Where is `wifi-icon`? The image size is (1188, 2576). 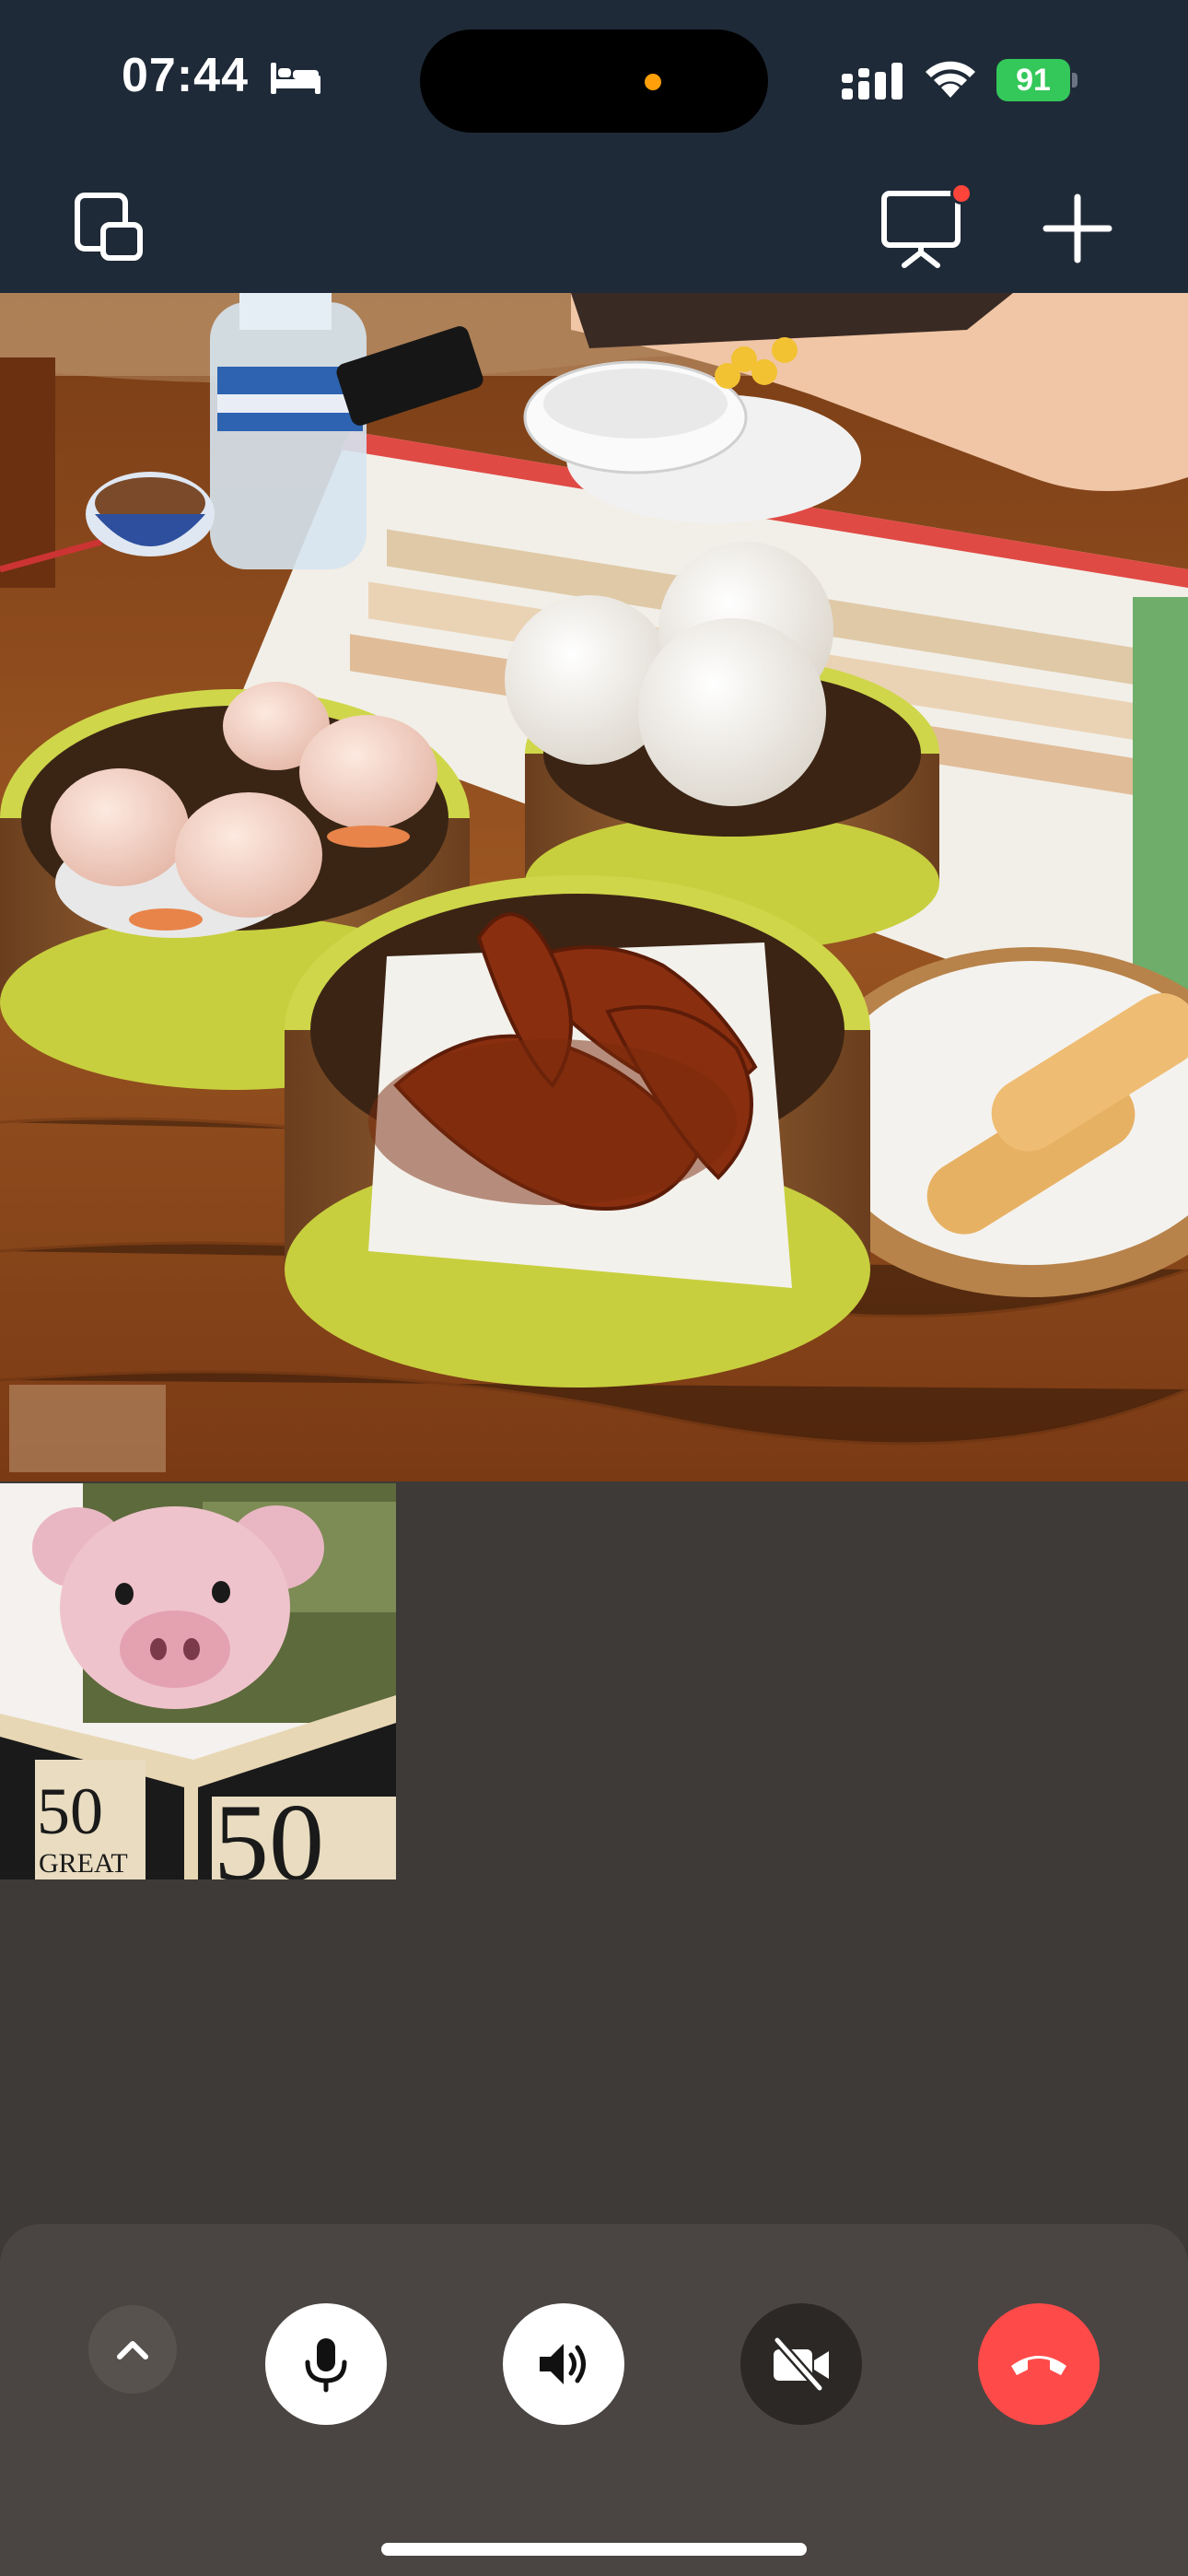
wifi-icon is located at coordinates (951, 79).